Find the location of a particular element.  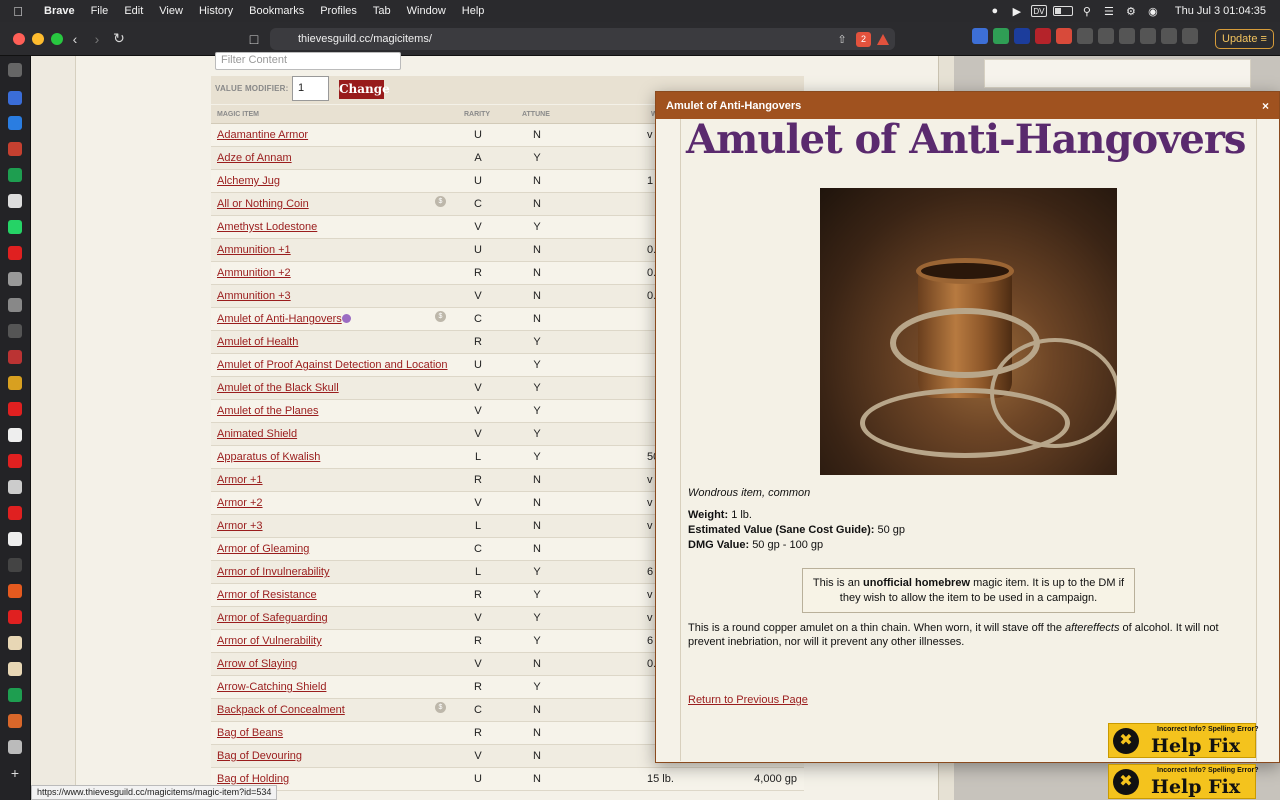

sidebar-tab-16-icon is located at coordinates (15, 487).